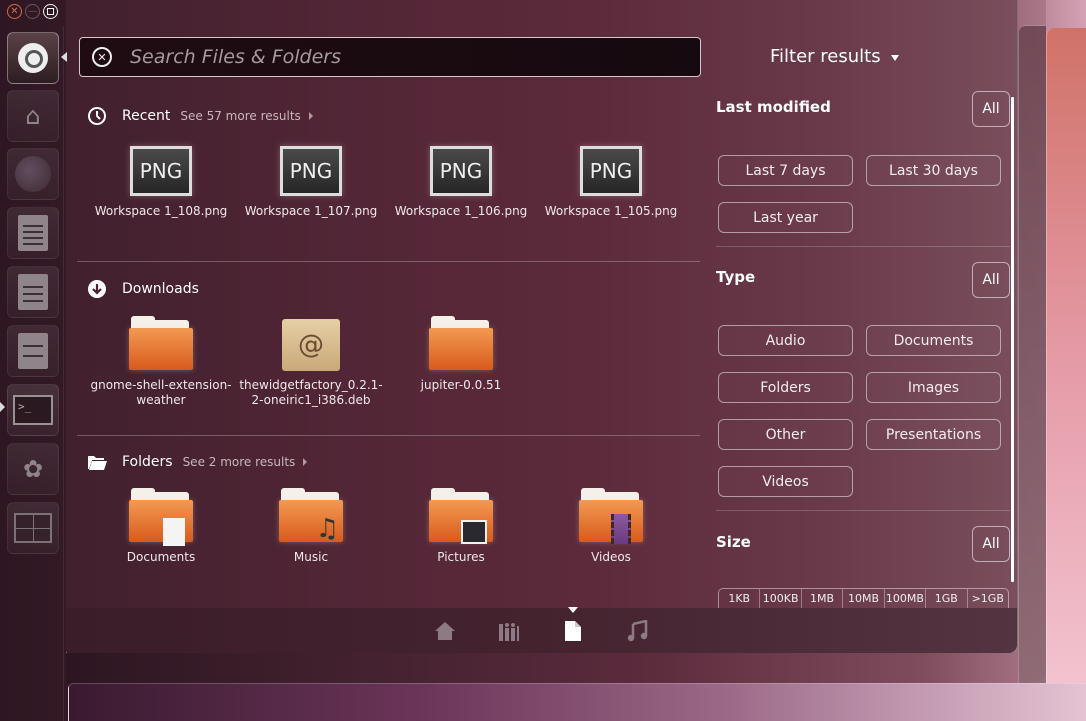 The height and width of the screenshot is (721, 1086). Describe the element at coordinates (240, 116) in the screenshot. I see `recent-more-link: See 57 more results` at that location.